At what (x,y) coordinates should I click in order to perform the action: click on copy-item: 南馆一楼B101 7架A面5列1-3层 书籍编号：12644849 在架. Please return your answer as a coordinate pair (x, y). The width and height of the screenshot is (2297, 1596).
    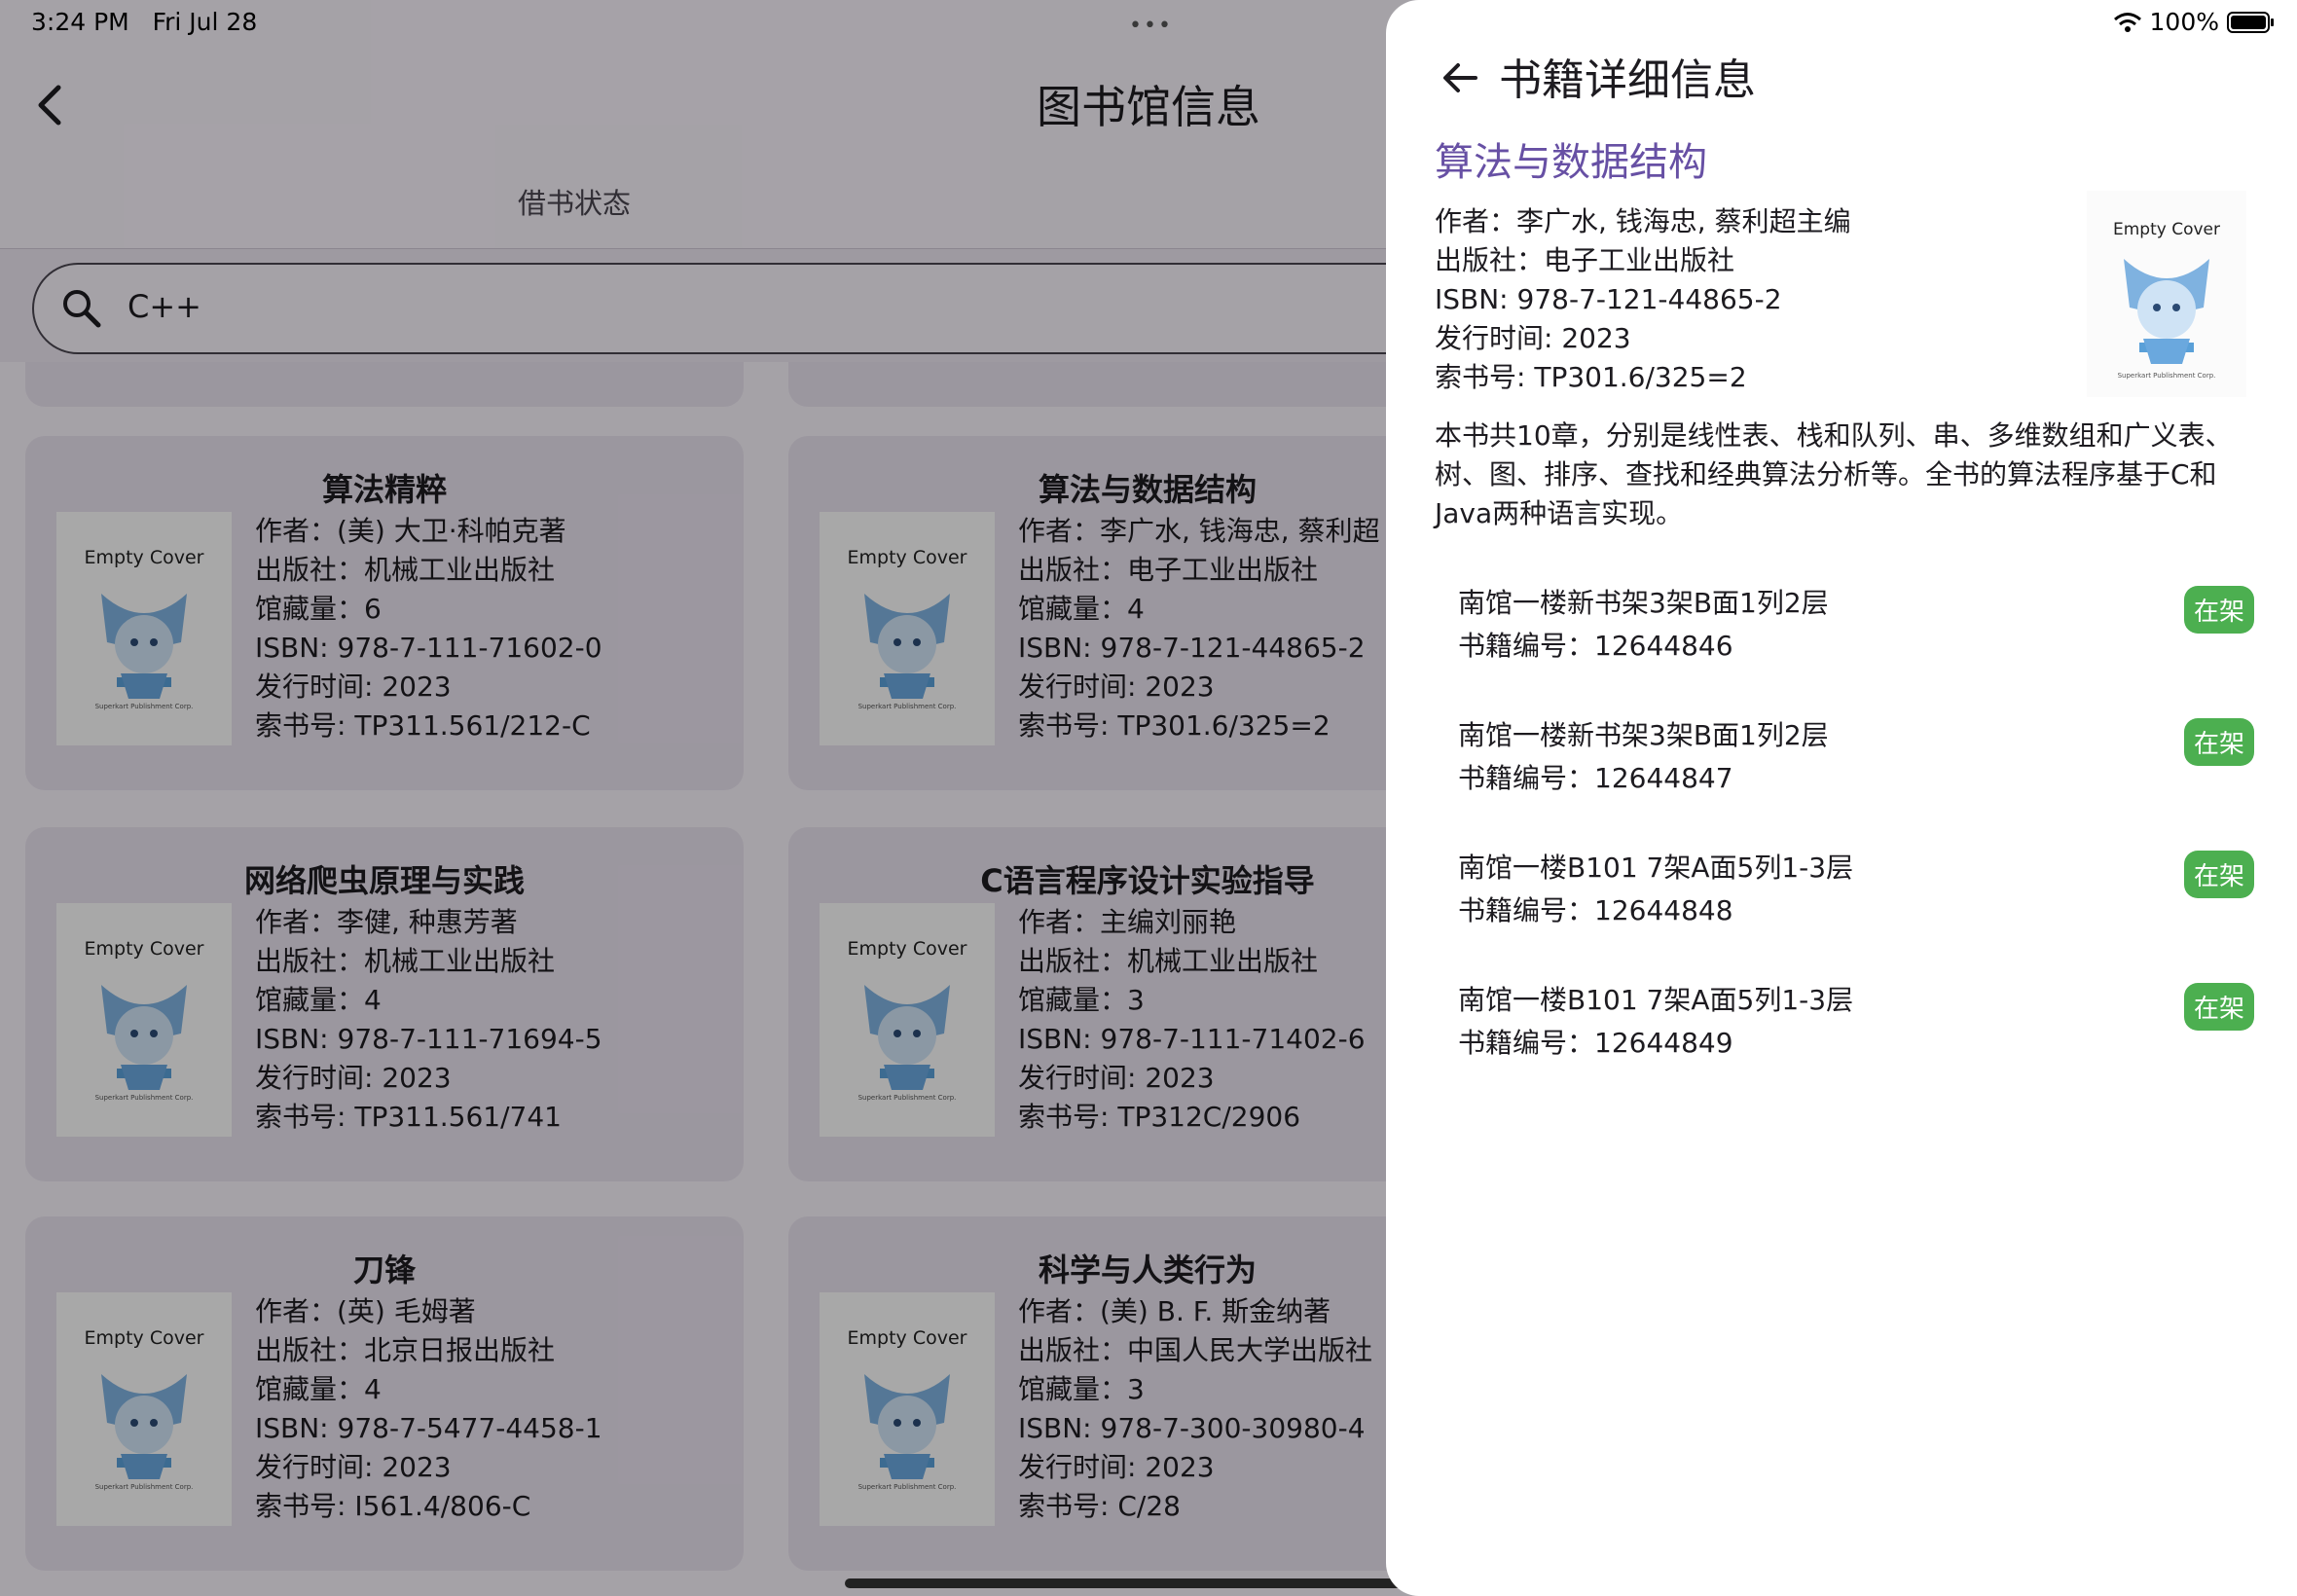
    Looking at the image, I should click on (1848, 1037).